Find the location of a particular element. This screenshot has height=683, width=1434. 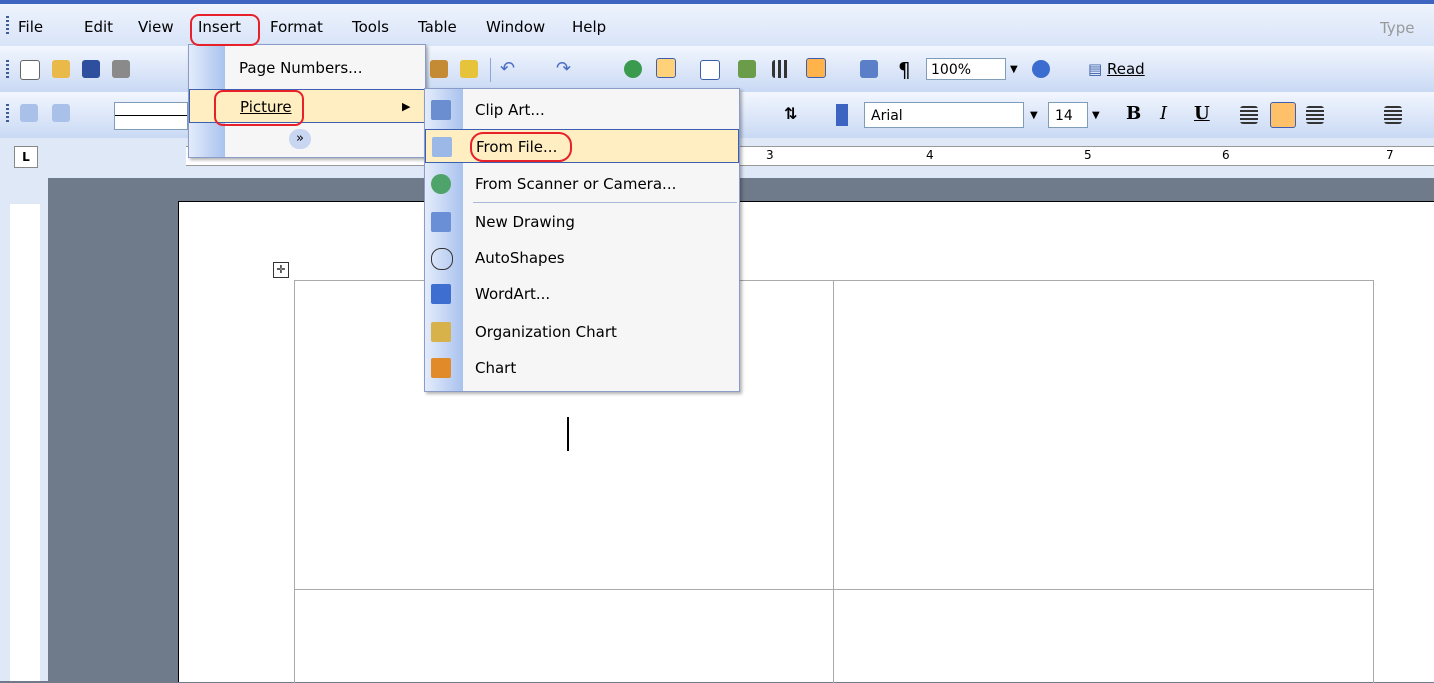

menu-format: Format is located at coordinates (296, 27).